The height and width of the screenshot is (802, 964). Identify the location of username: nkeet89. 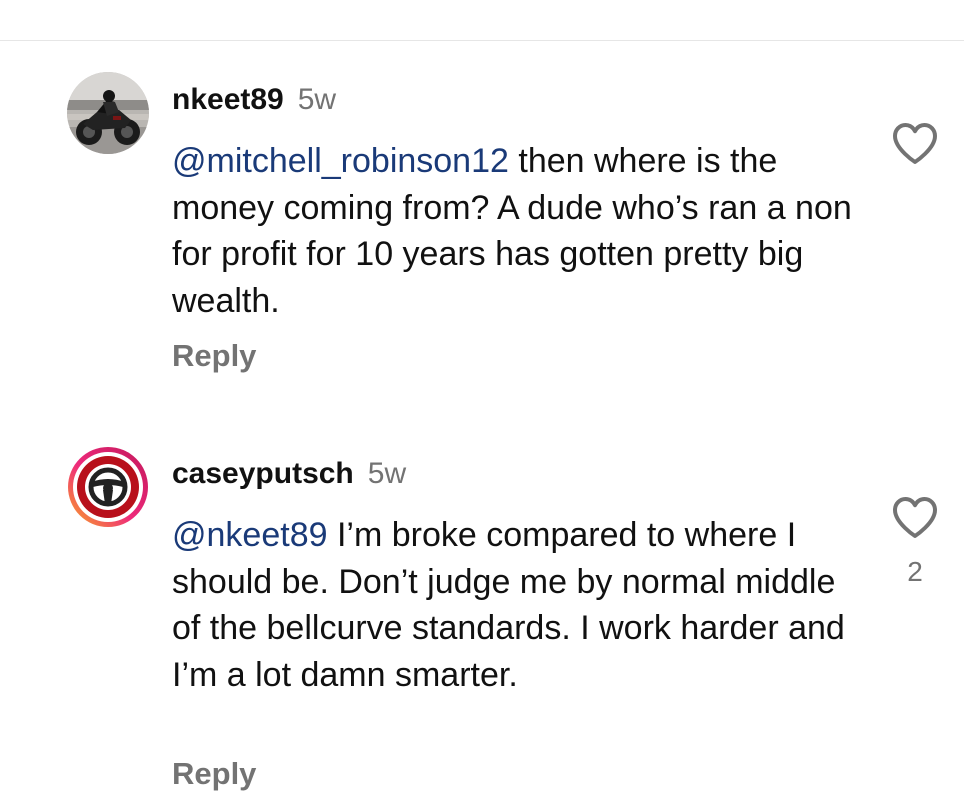
(228, 99).